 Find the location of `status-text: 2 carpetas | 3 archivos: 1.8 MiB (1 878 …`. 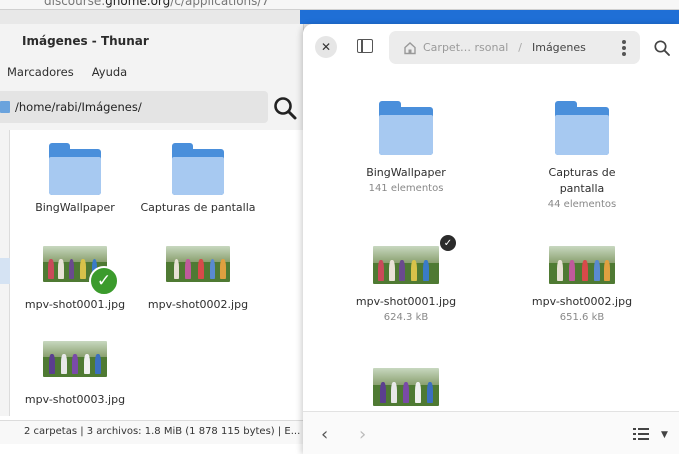

status-text: 2 carpetas | 3 archivos: 1.8 MiB (1 878 … is located at coordinates (162, 431).